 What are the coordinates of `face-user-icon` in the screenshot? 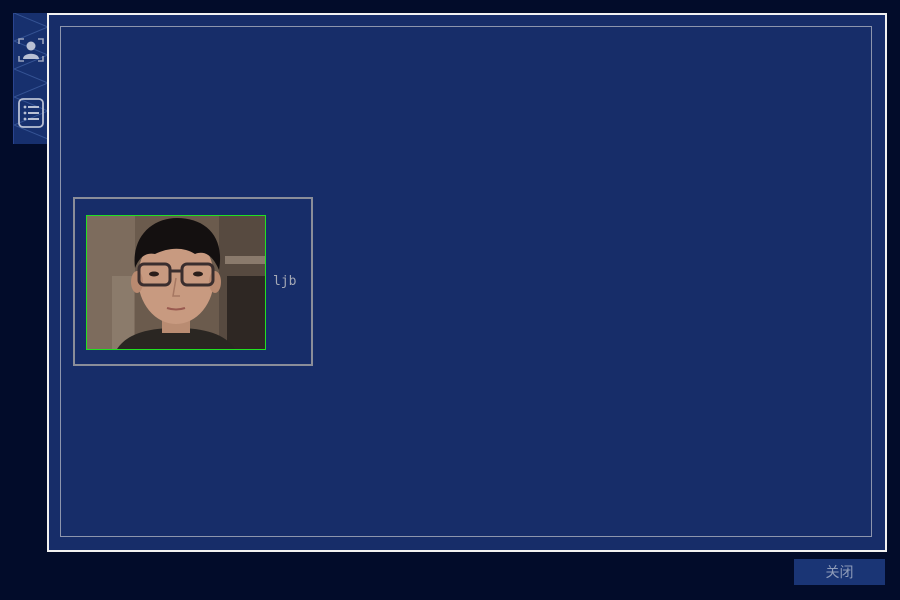 It's located at (31, 50).